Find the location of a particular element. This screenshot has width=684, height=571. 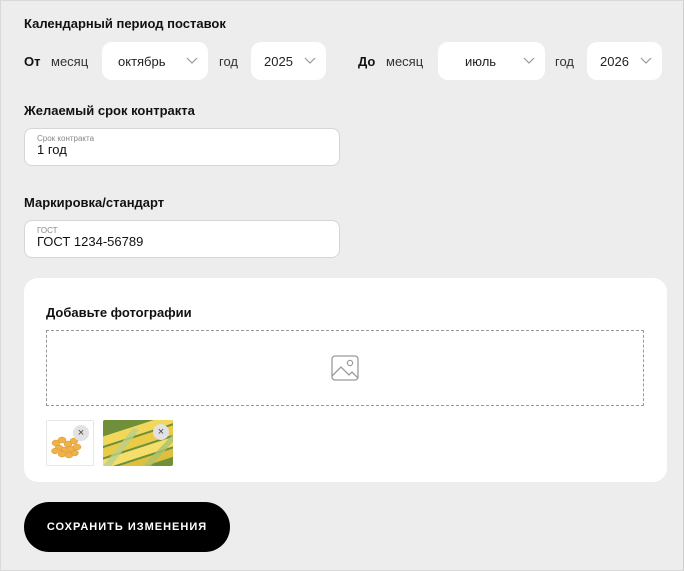

image-icon is located at coordinates (345, 368).